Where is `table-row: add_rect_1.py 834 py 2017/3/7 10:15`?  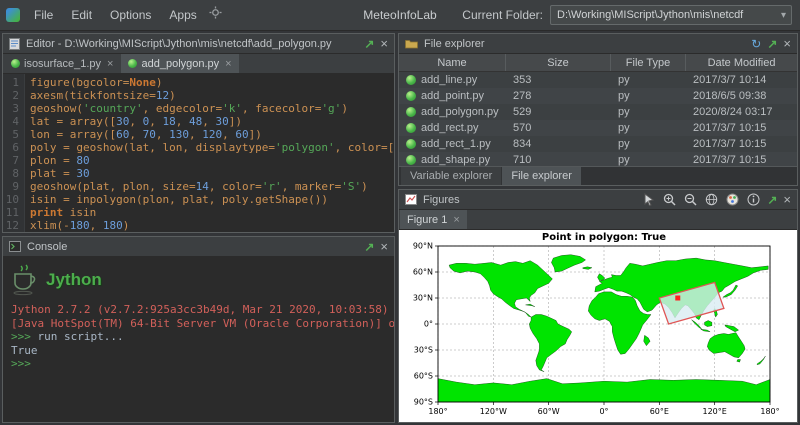
table-row: add_rect_1.py 834 py 2017/3/7 10:15 is located at coordinates (598, 144).